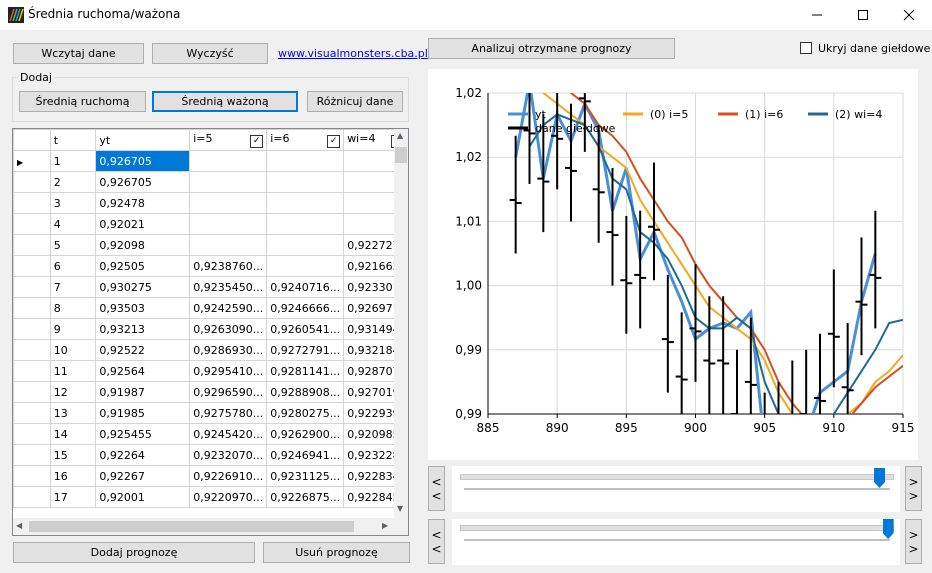 This screenshot has height=573, width=932. Describe the element at coordinates (143, 413) in the screenshot. I see `table-cell: 0,91985` at that location.